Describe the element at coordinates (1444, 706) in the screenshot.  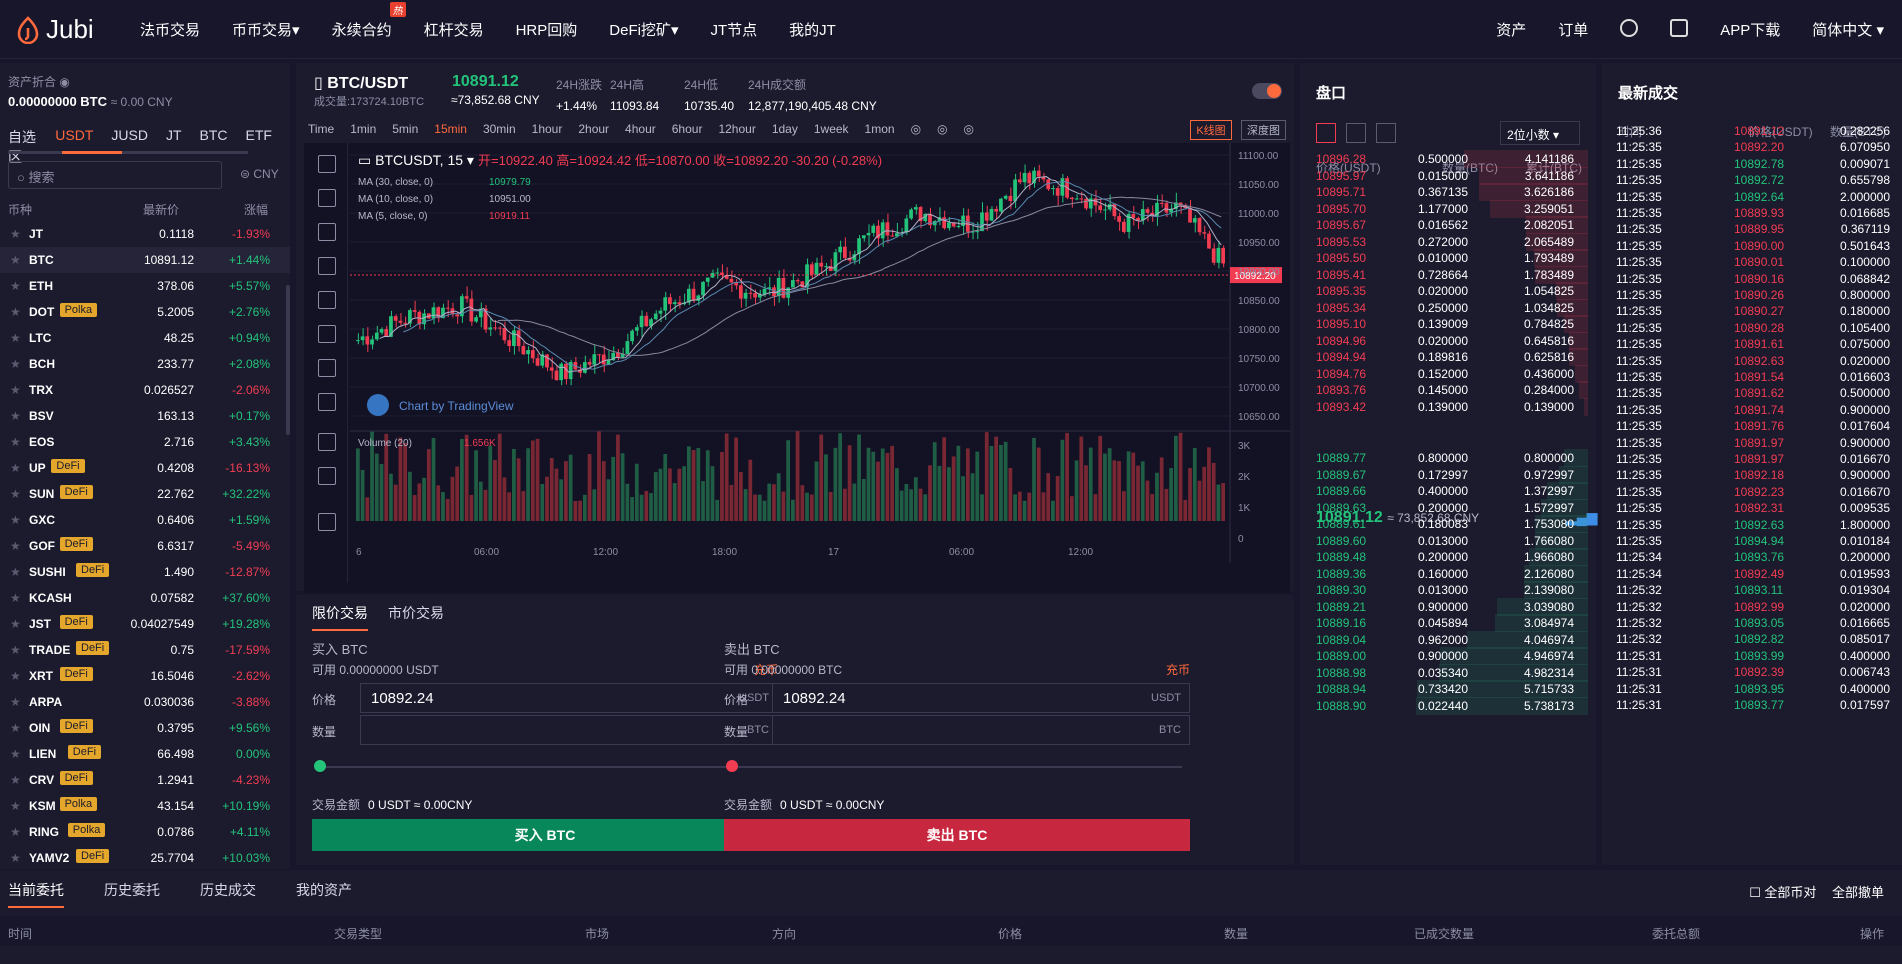
I see `book-row: 10888.90 0.022440 5.738173` at that location.